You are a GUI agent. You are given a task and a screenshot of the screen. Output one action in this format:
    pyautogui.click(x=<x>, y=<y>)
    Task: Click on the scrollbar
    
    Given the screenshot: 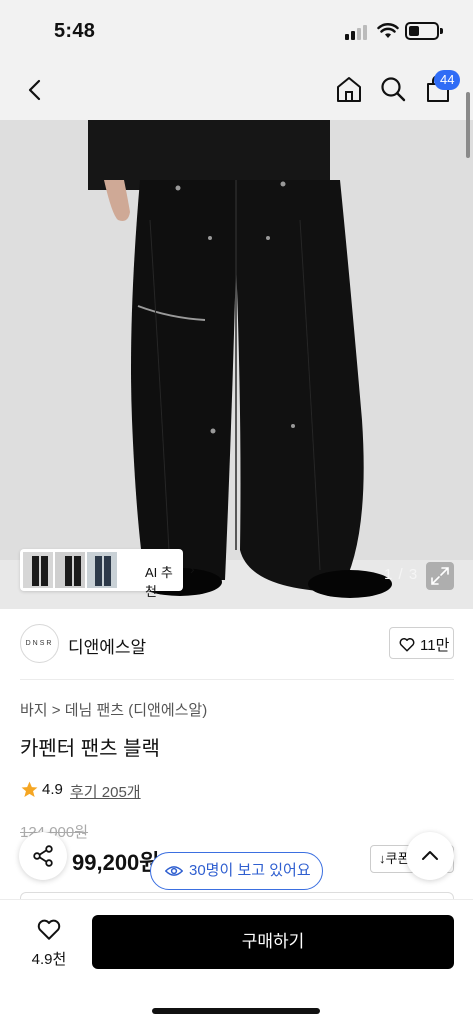 What is the action you would take?
    pyautogui.click(x=468, y=125)
    